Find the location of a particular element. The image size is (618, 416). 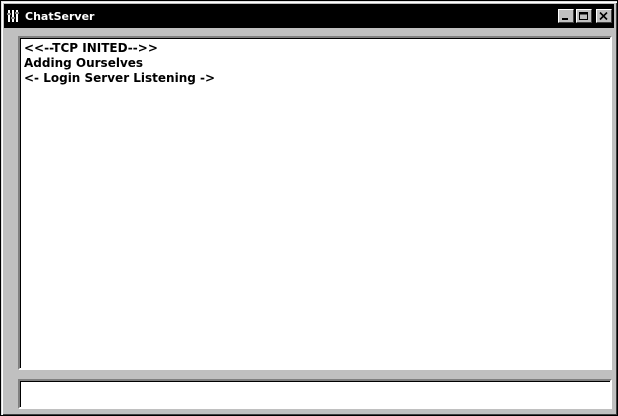

close-icon is located at coordinates (603, 15).